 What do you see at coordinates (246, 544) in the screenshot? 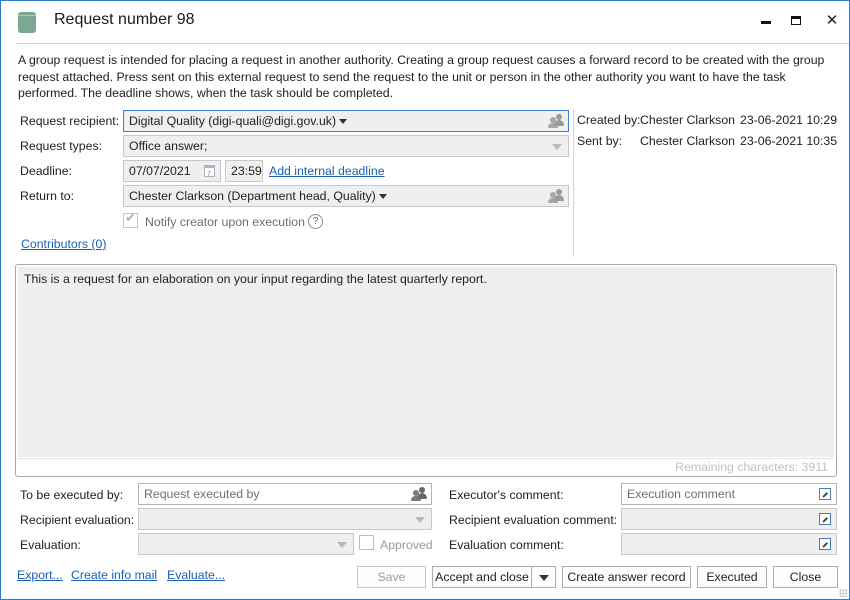
I see `evaluation-combo` at bounding box center [246, 544].